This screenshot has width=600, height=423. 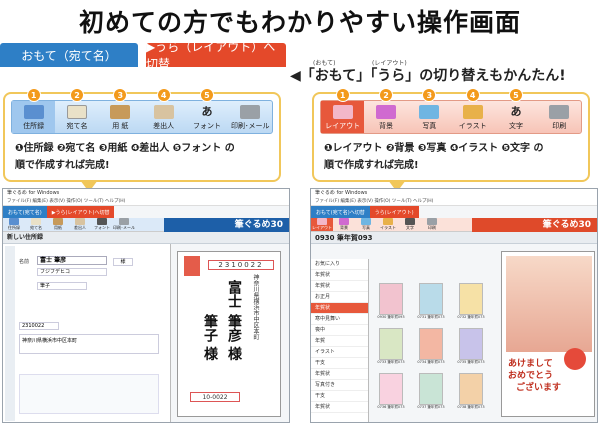 I want to click on postcard-icon, so click(x=76, y=112).